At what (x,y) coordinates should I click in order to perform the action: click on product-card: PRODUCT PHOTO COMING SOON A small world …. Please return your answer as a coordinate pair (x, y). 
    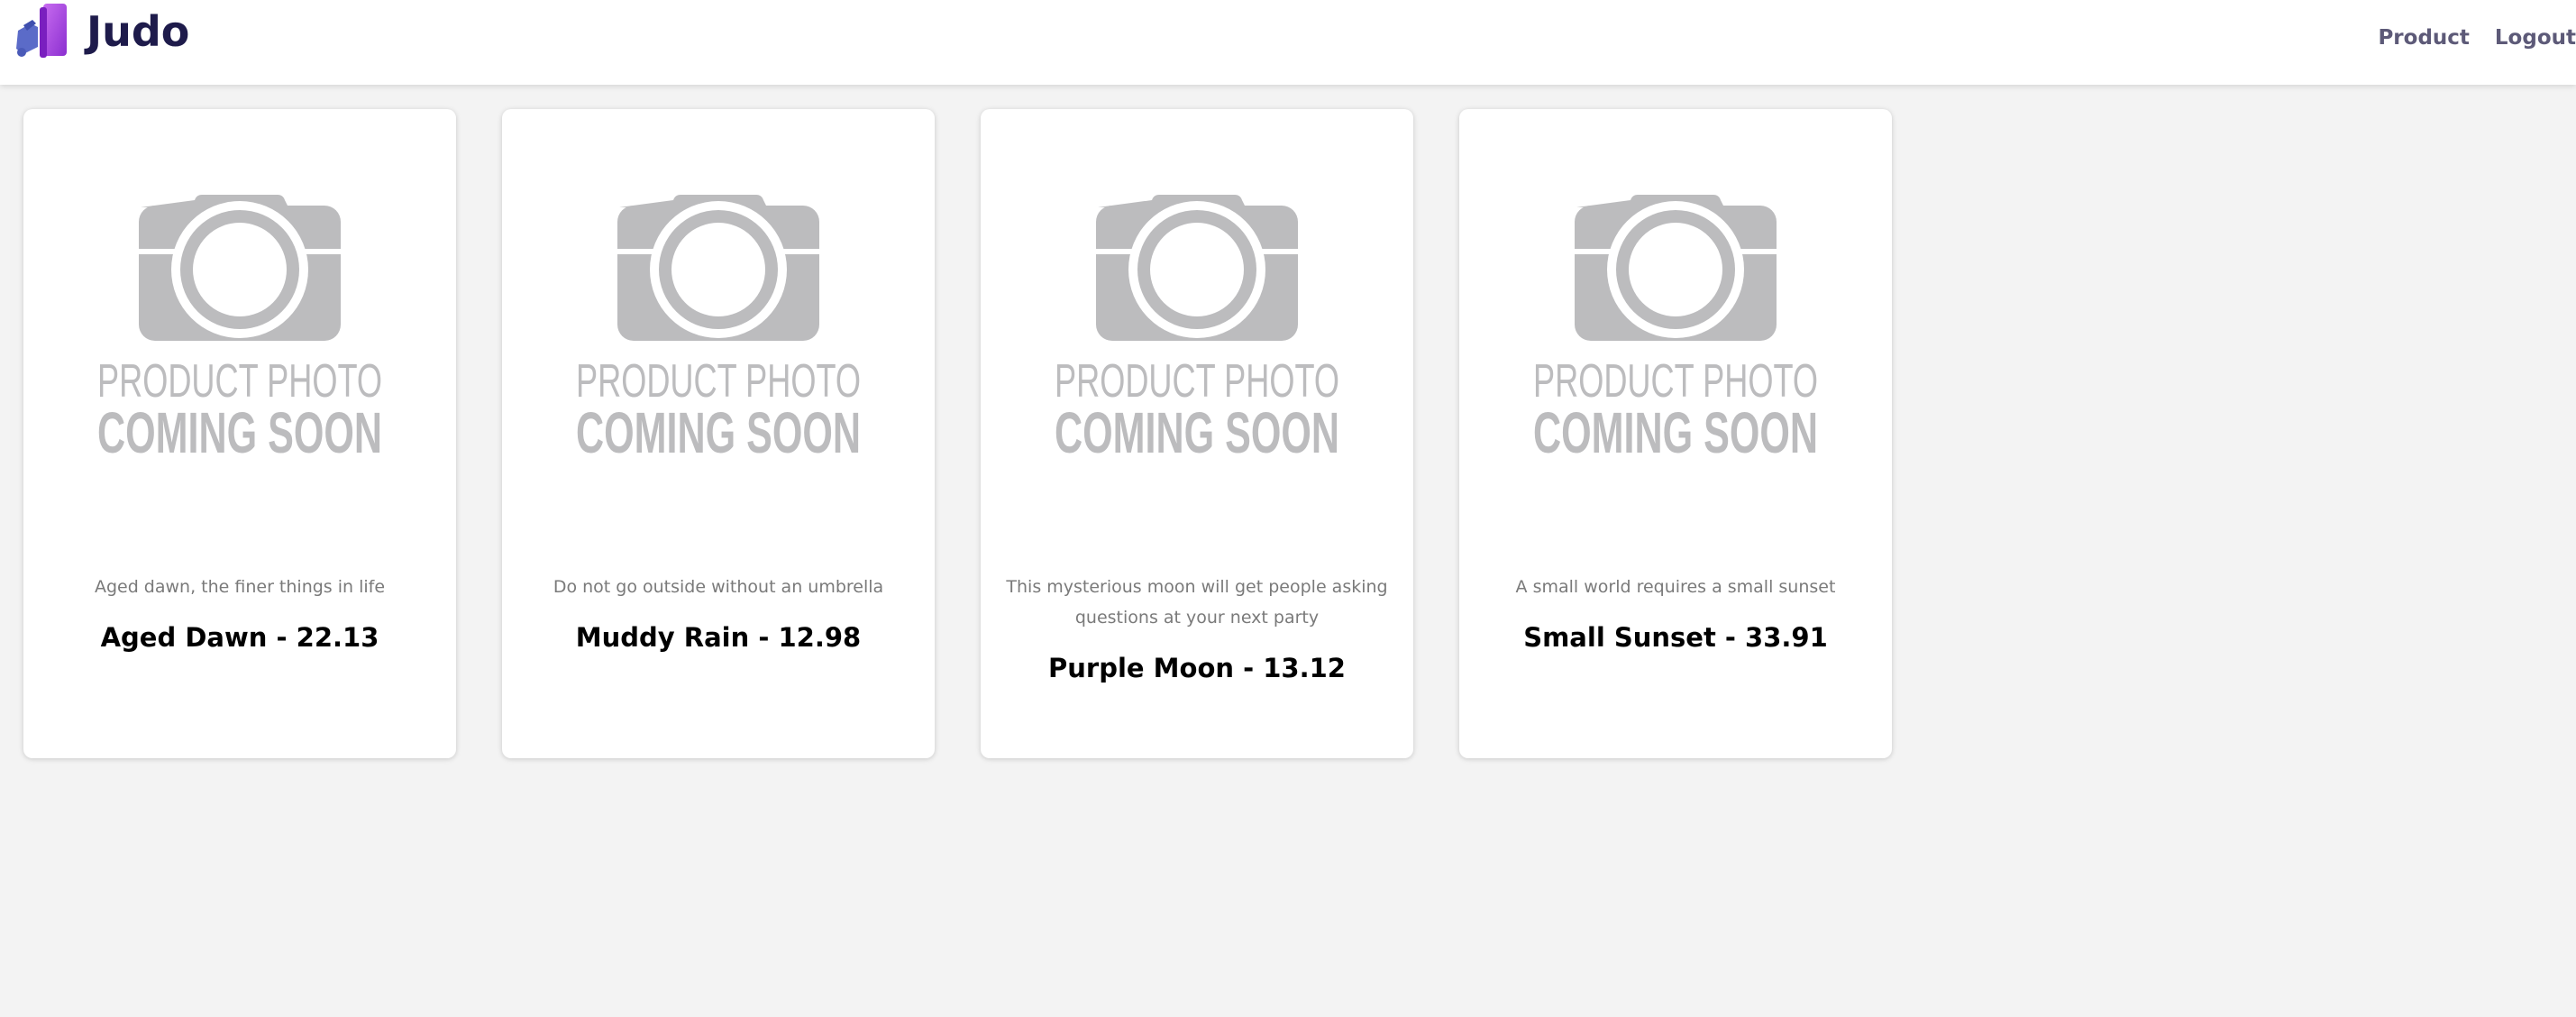
    Looking at the image, I should click on (1675, 433).